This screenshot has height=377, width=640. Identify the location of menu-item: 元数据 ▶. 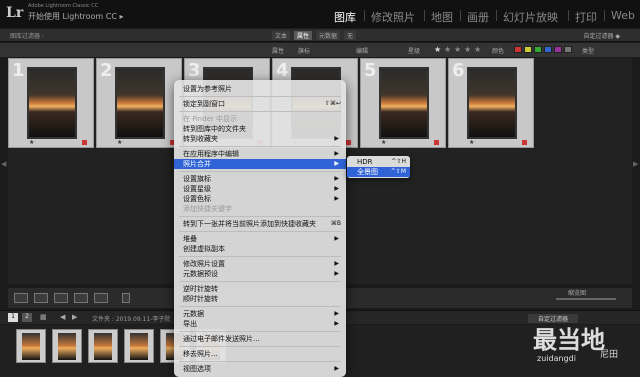
(260, 314).